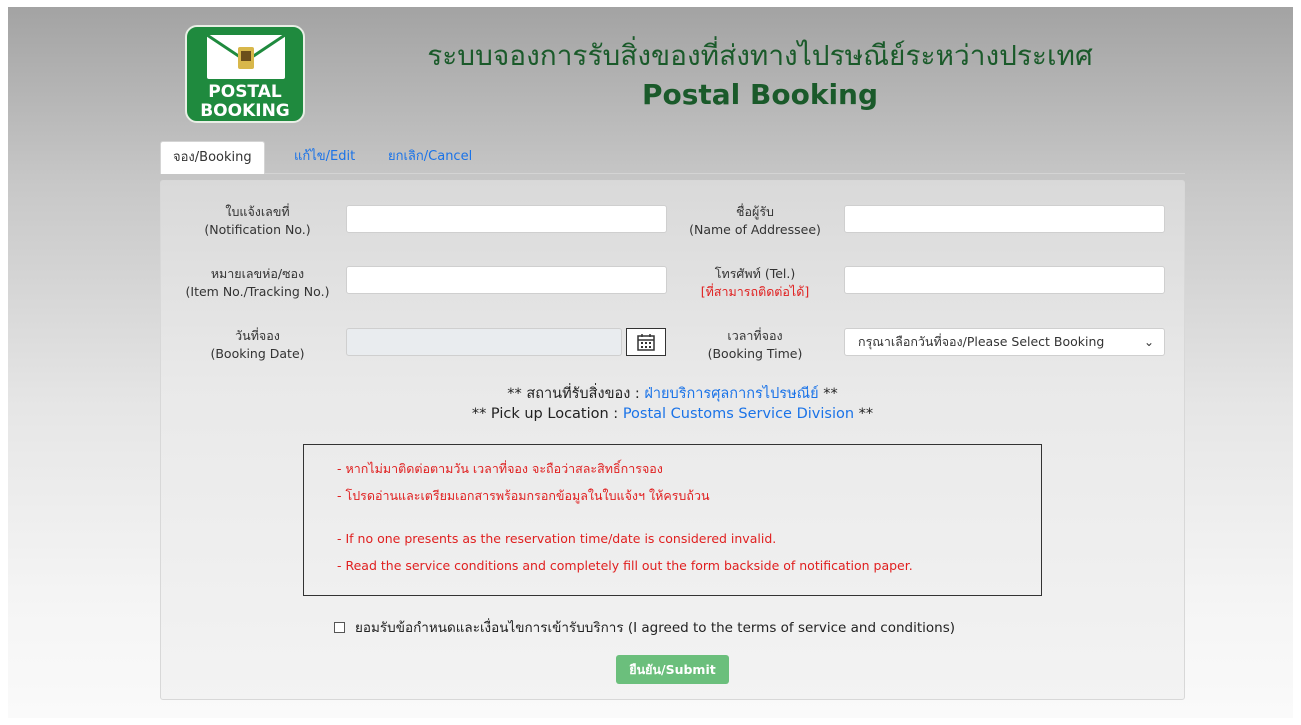 This screenshot has width=1301, height=725. I want to click on booking-date-label: วันที่จอง (Booking Date), so click(257, 345).